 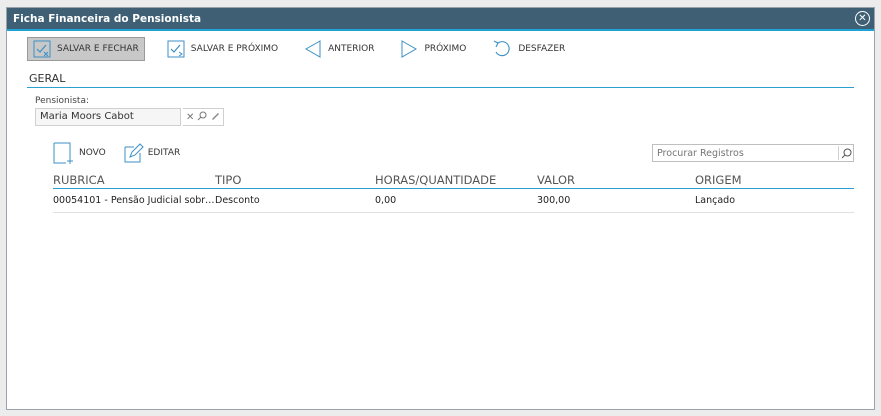 What do you see at coordinates (616, 180) in the screenshot?
I see `column-header-valor: VALOR` at bounding box center [616, 180].